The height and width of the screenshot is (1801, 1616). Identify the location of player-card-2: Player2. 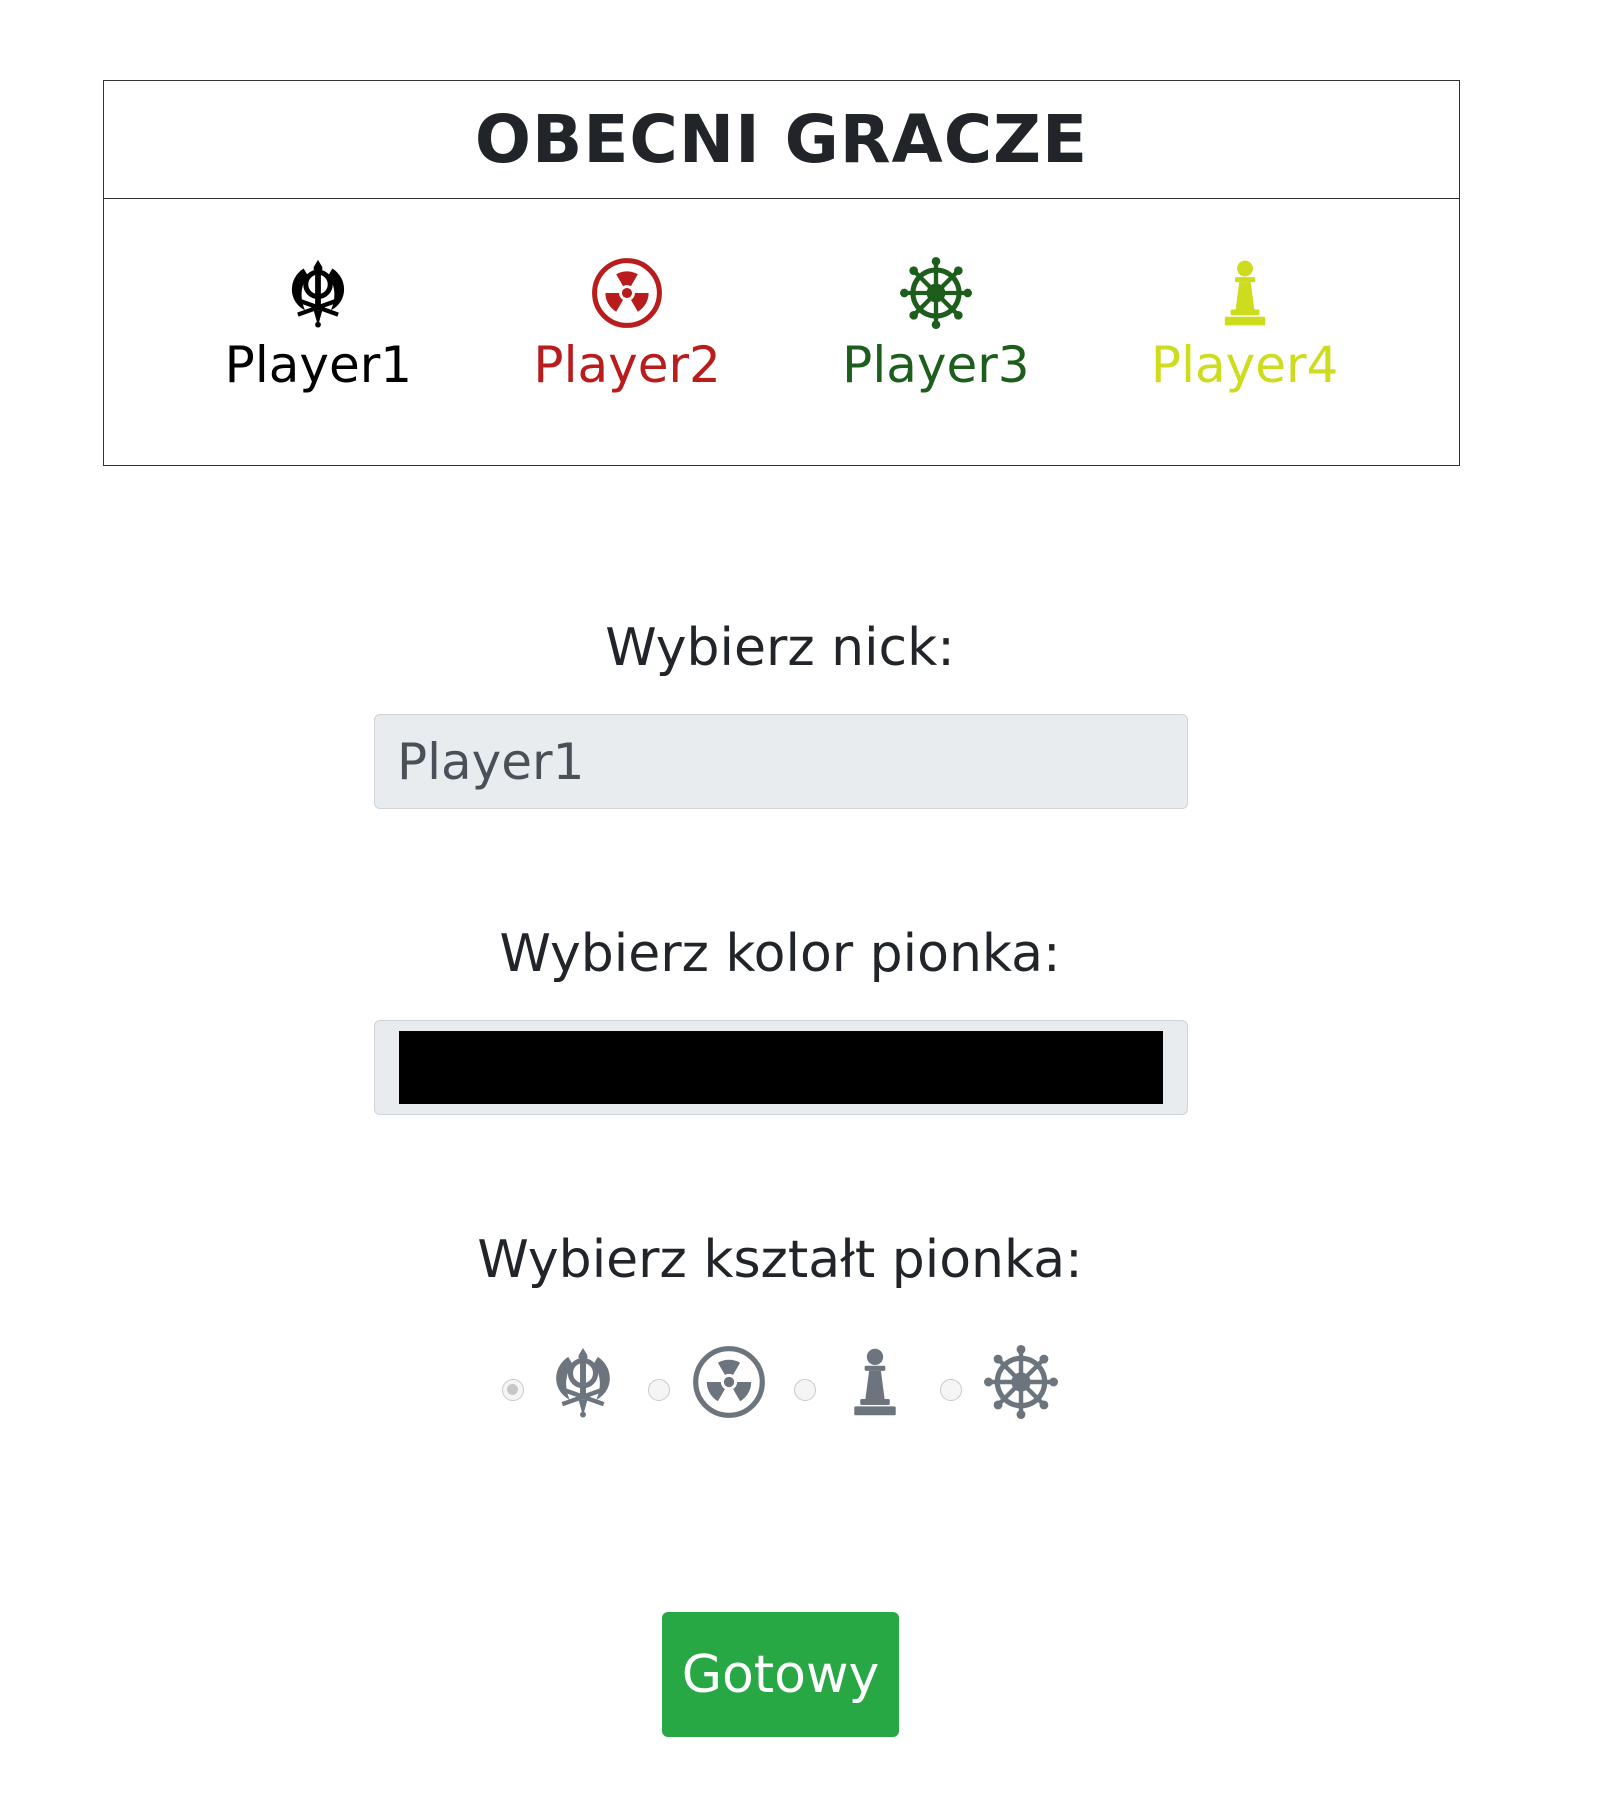
(627, 333).